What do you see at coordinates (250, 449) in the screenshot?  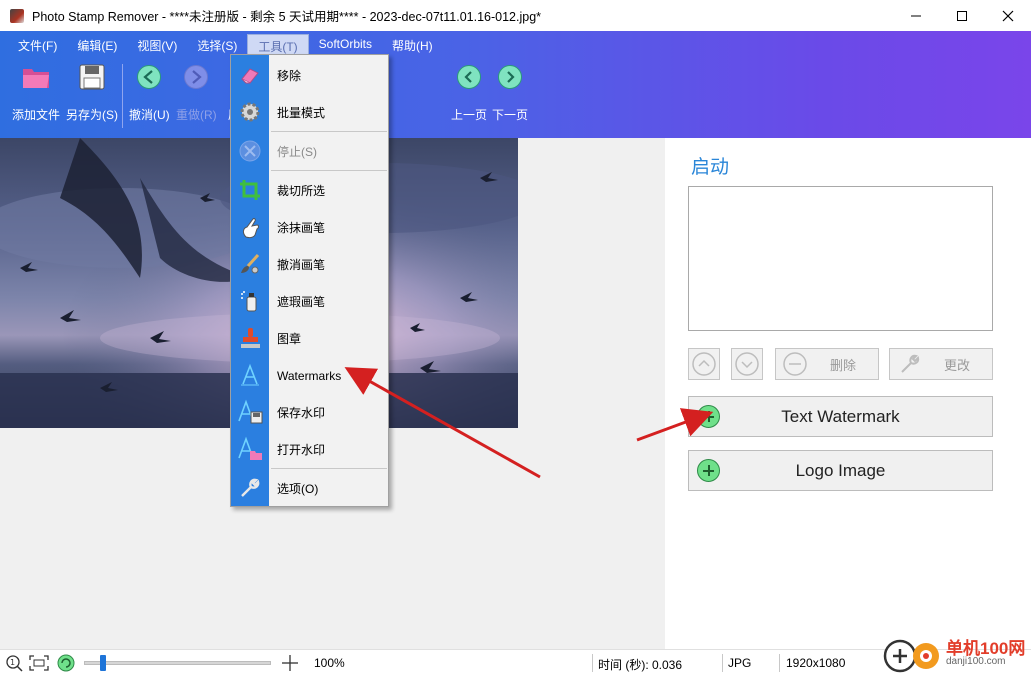 I see `open-watermark-icon` at bounding box center [250, 449].